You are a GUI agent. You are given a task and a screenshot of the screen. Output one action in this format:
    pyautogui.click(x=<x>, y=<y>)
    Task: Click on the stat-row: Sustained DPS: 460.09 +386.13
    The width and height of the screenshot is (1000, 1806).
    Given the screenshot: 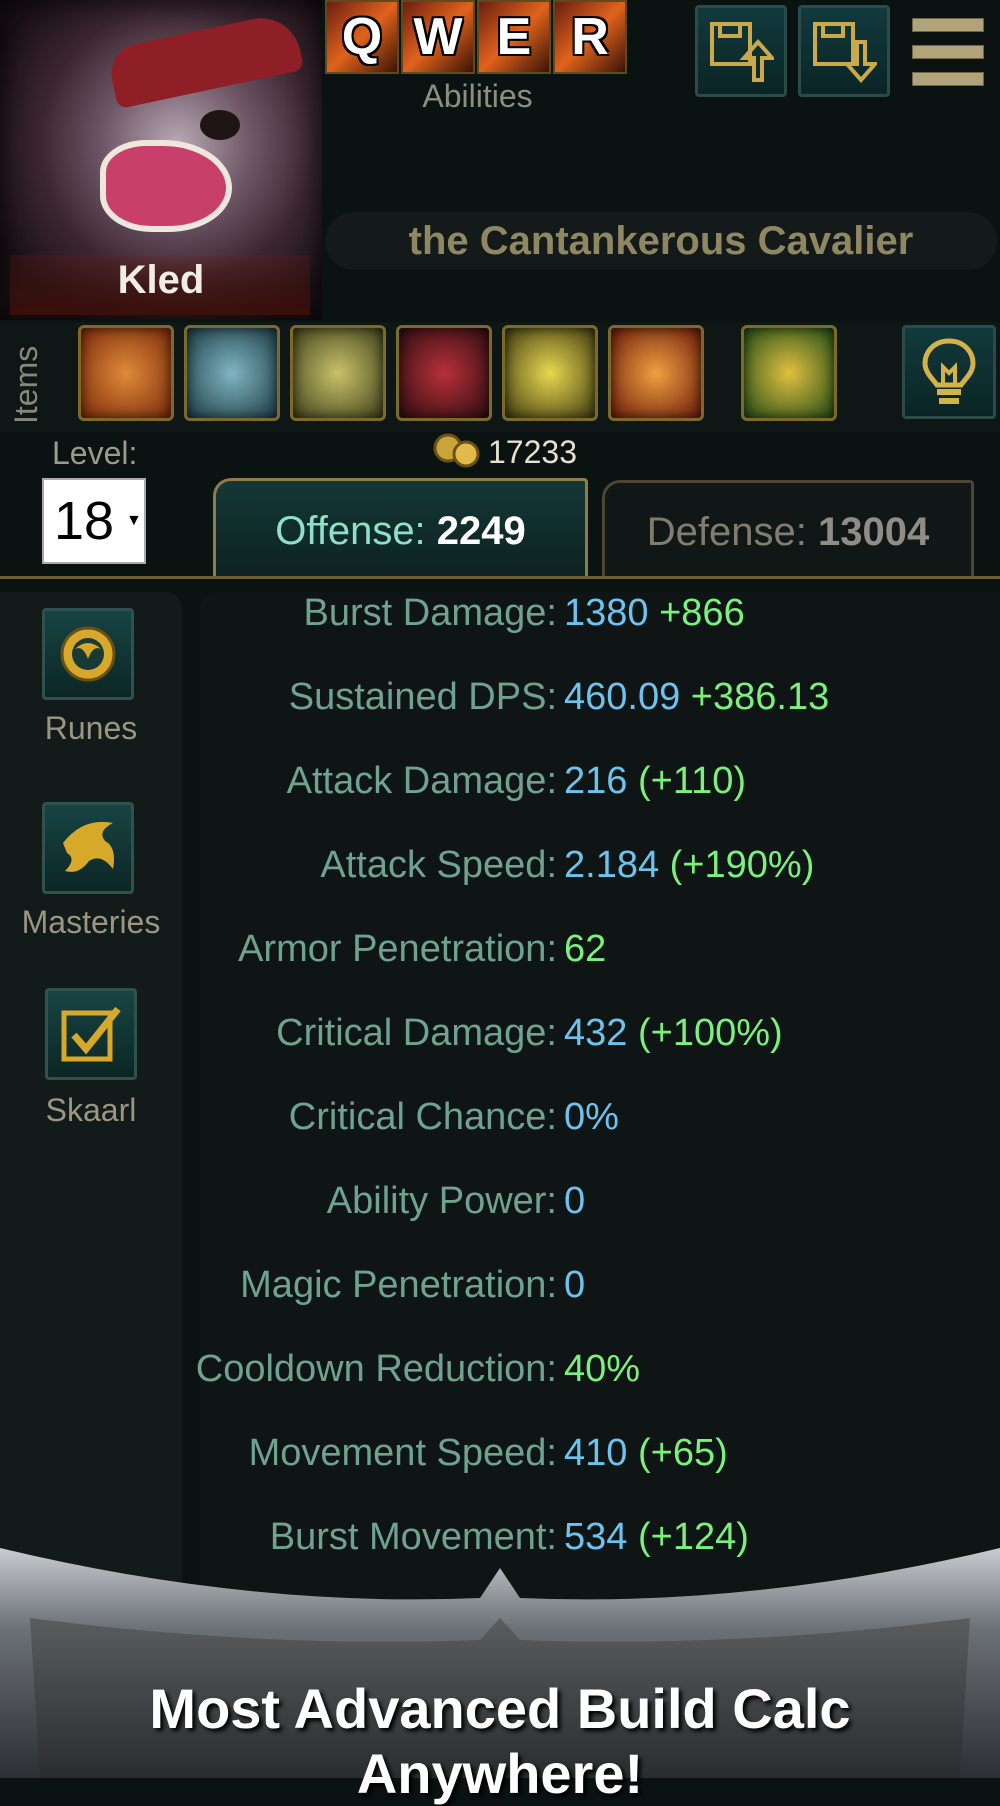 What is the action you would take?
    pyautogui.click(x=600, y=706)
    